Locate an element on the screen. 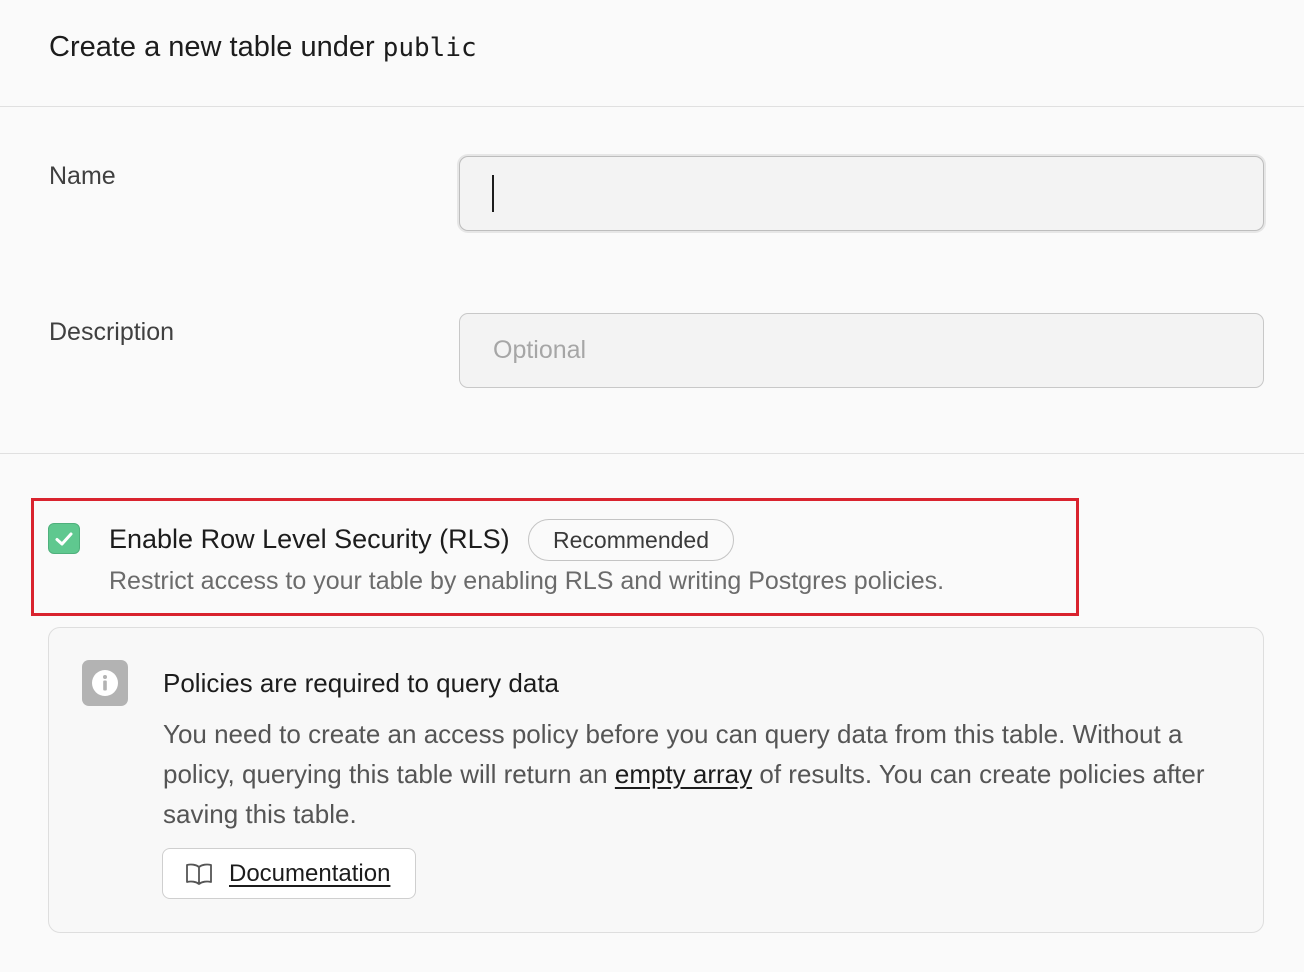  recommended-badge: Recommended is located at coordinates (631, 540).